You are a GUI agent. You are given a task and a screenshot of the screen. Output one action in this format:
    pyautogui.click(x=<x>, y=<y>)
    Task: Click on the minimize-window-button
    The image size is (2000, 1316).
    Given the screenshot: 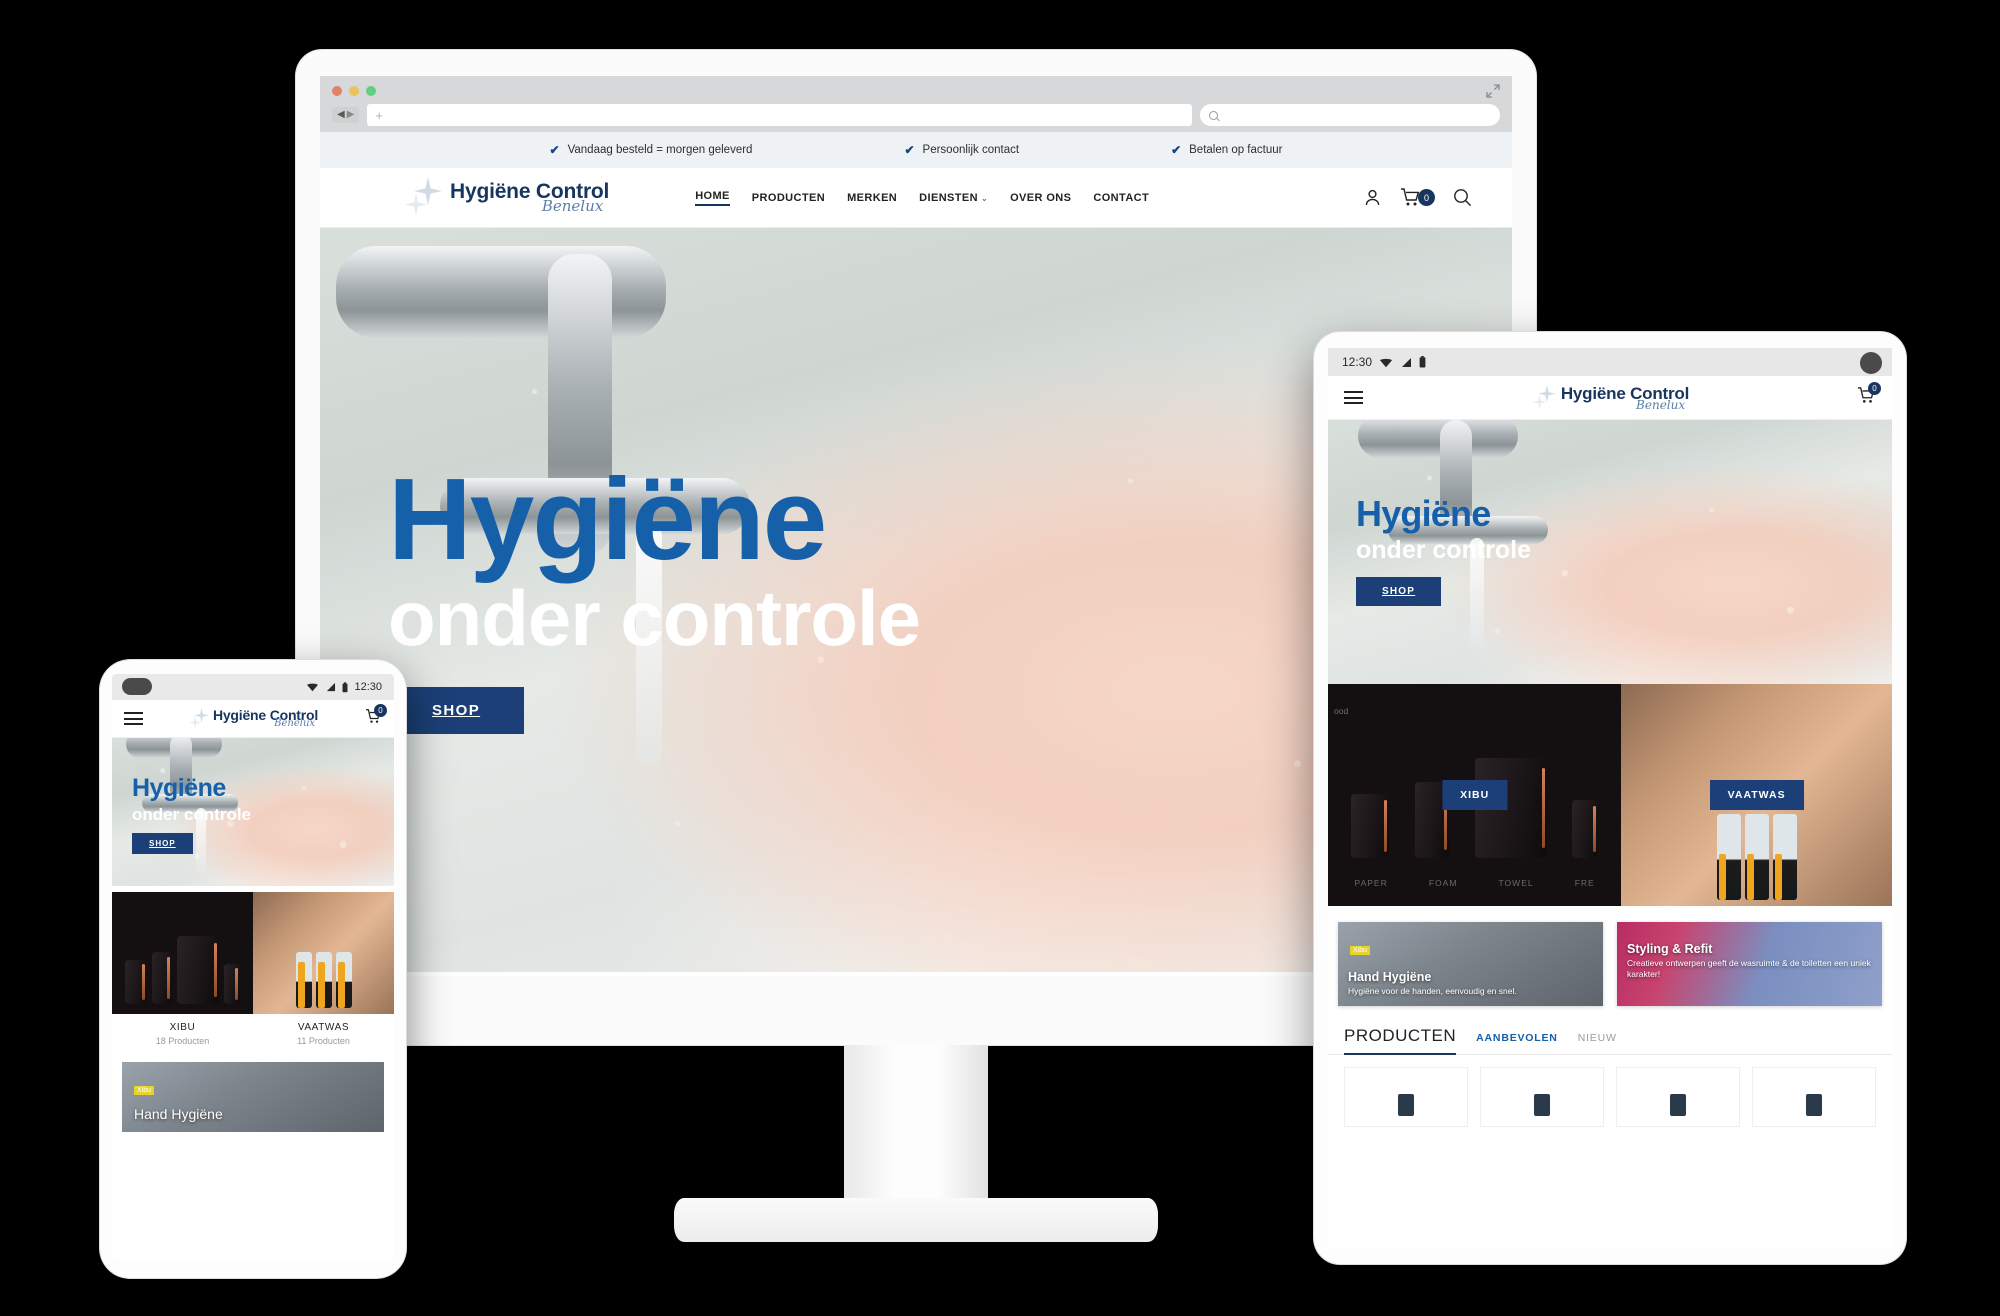 What is the action you would take?
    pyautogui.click(x=354, y=91)
    